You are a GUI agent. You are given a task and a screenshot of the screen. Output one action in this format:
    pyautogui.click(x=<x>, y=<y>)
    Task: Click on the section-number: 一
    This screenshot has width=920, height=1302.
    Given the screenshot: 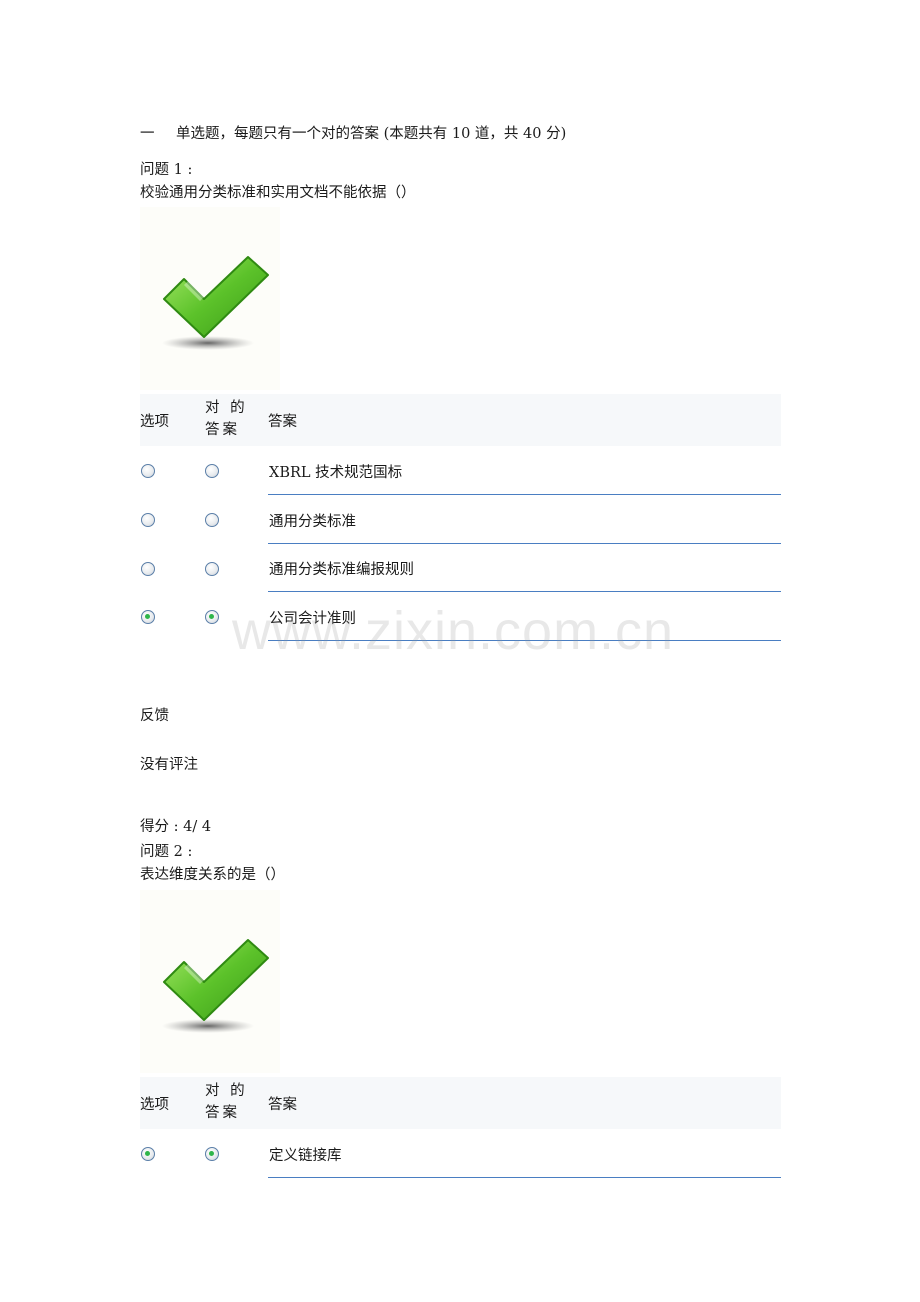 What is the action you would take?
    pyautogui.click(x=147, y=134)
    